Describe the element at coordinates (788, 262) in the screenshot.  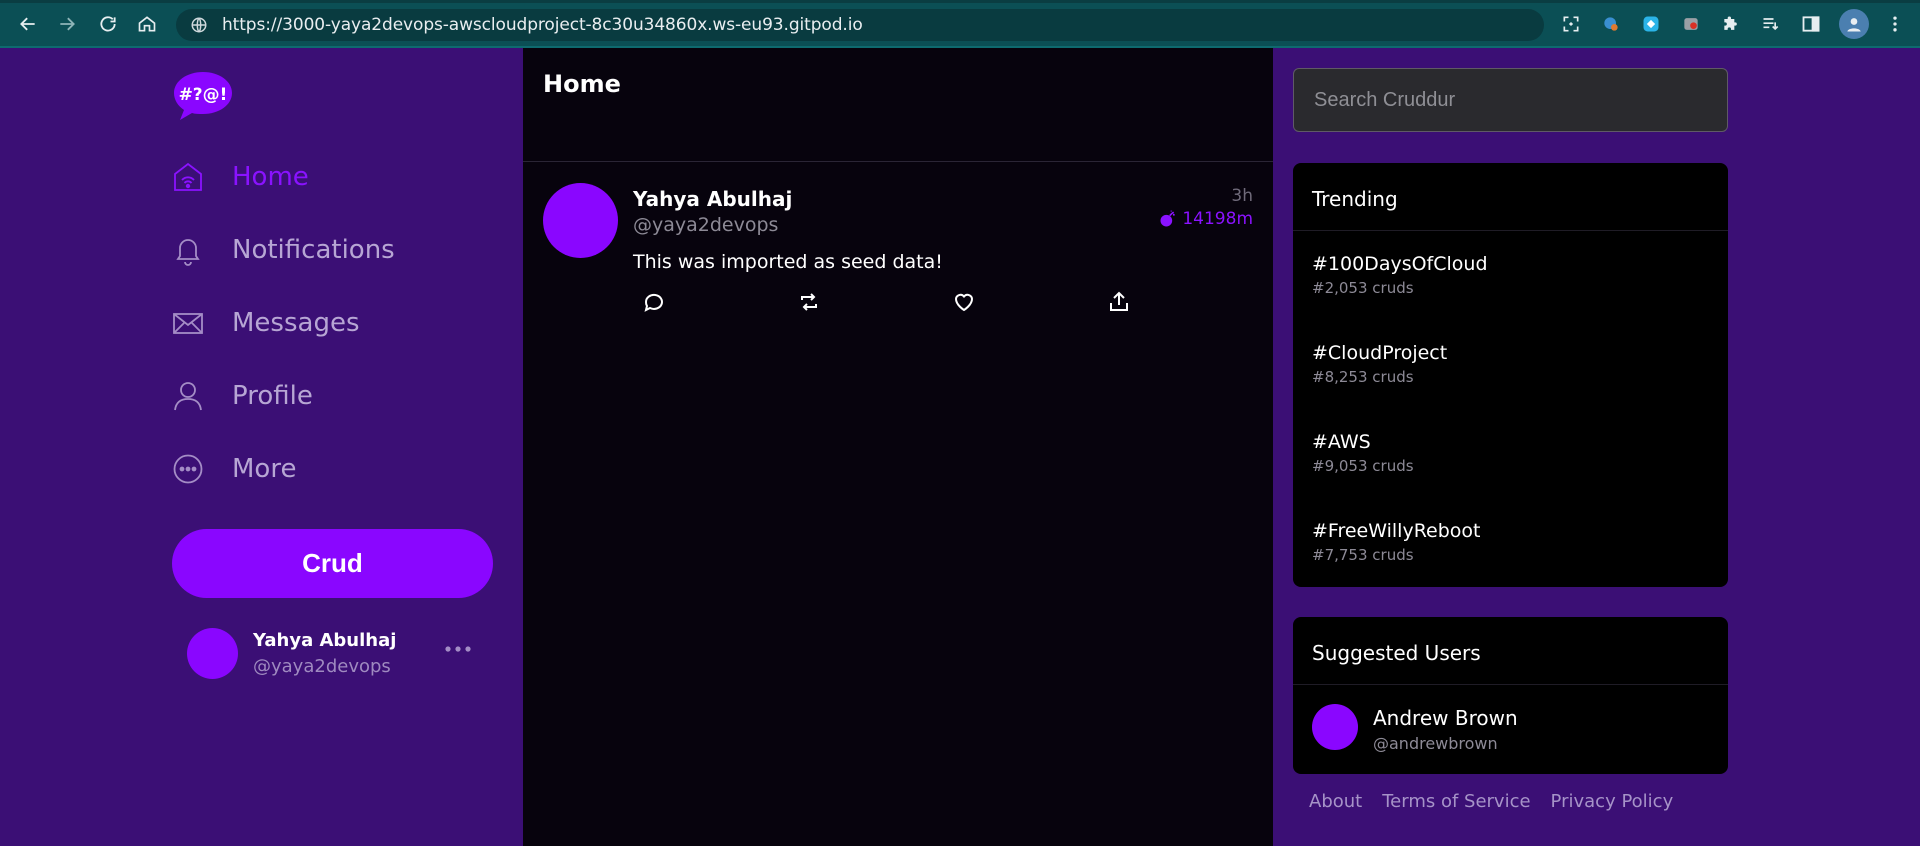
I see `post-text: This was imported as seed data!` at that location.